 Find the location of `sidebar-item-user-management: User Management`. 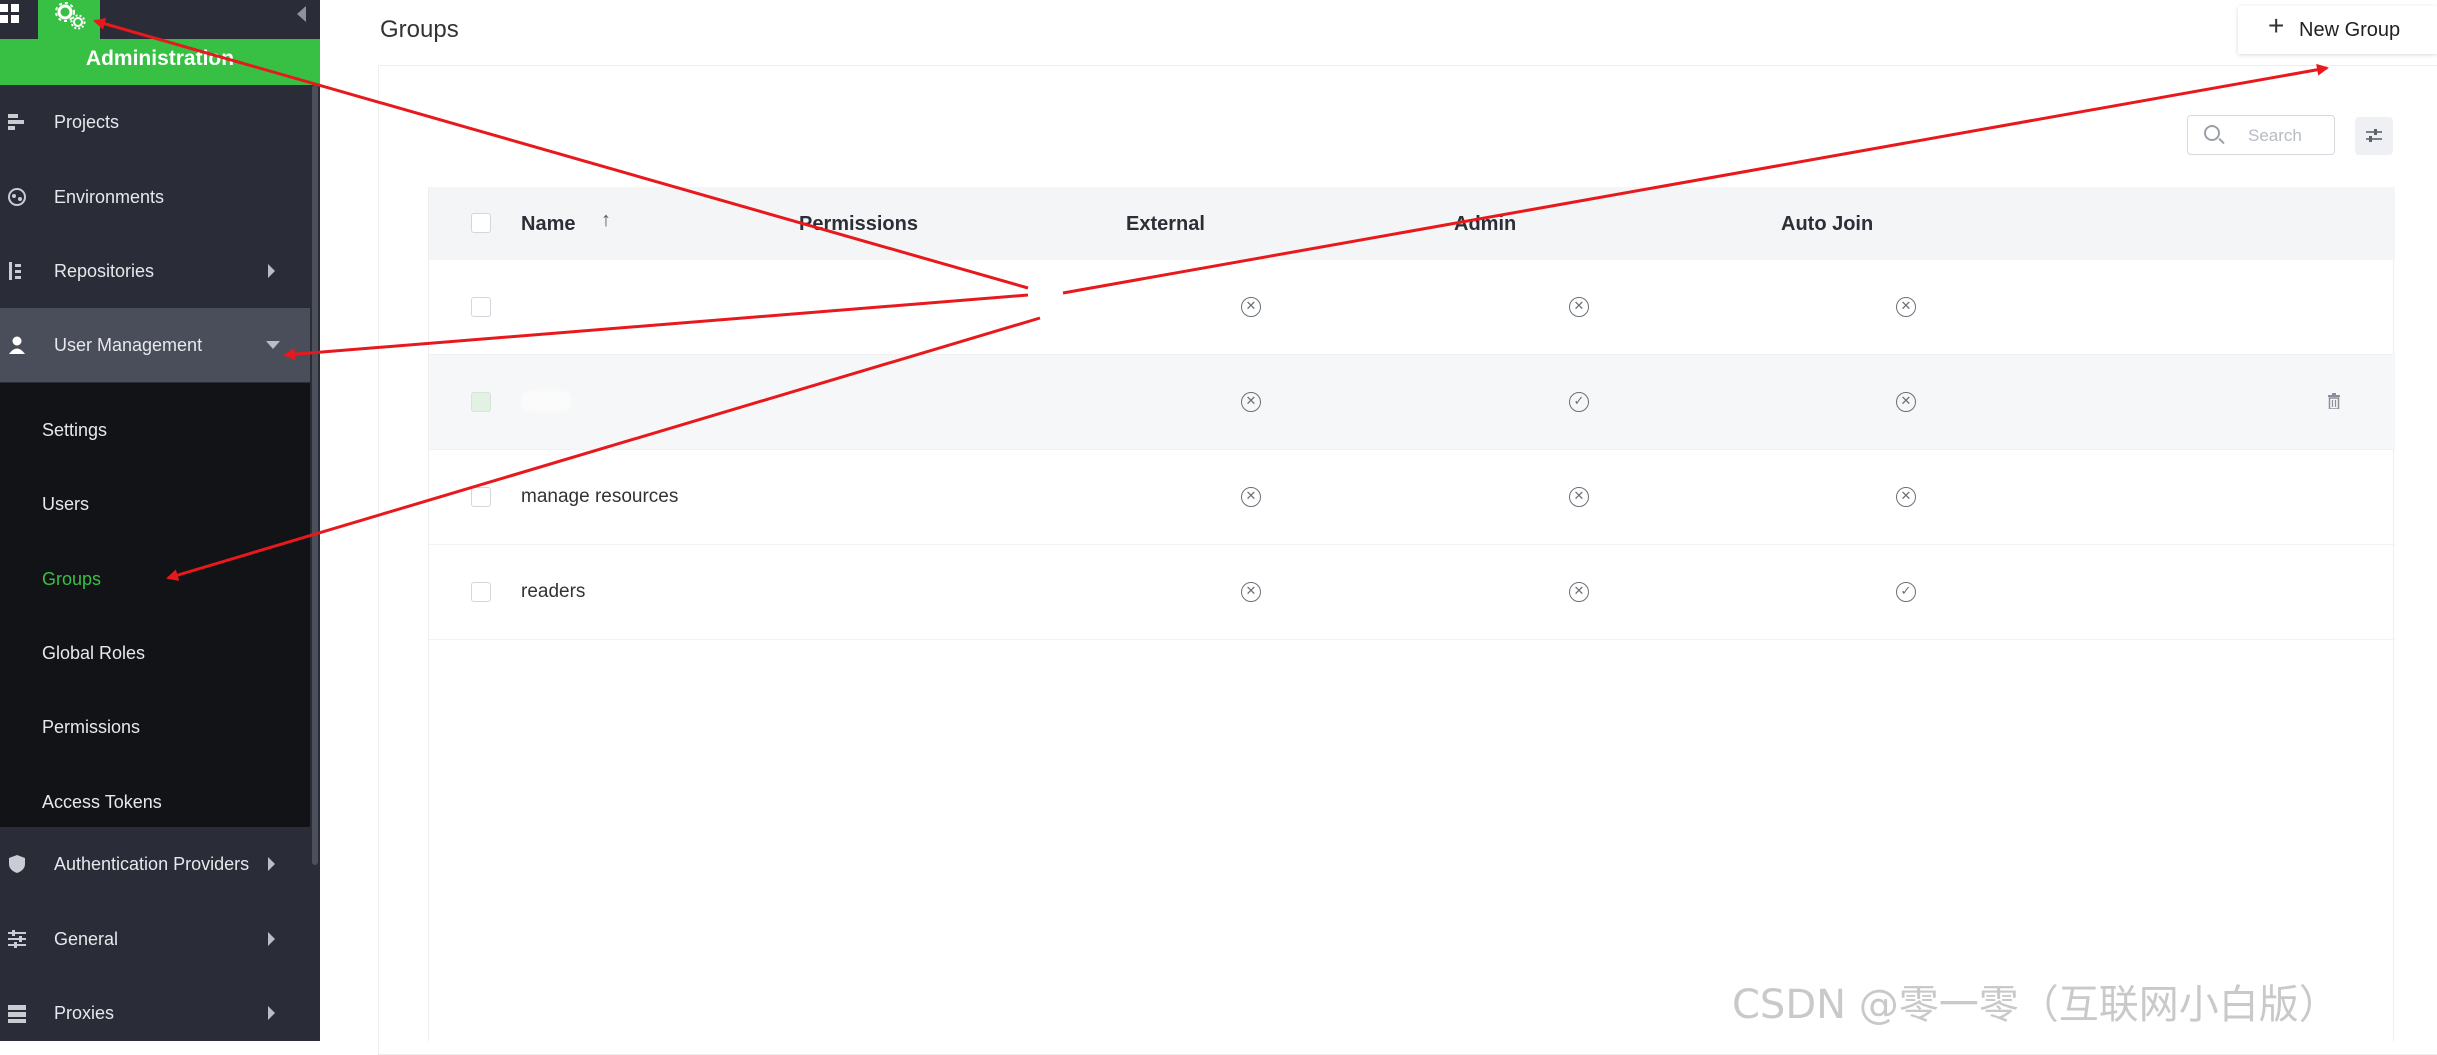

sidebar-item-user-management: User Management is located at coordinates (155, 345).